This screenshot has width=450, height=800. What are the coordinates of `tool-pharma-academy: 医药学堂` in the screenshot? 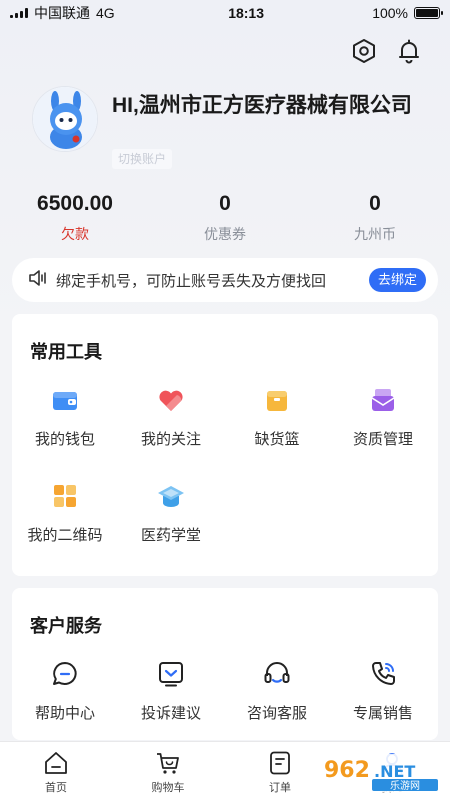 It's located at (171, 513).